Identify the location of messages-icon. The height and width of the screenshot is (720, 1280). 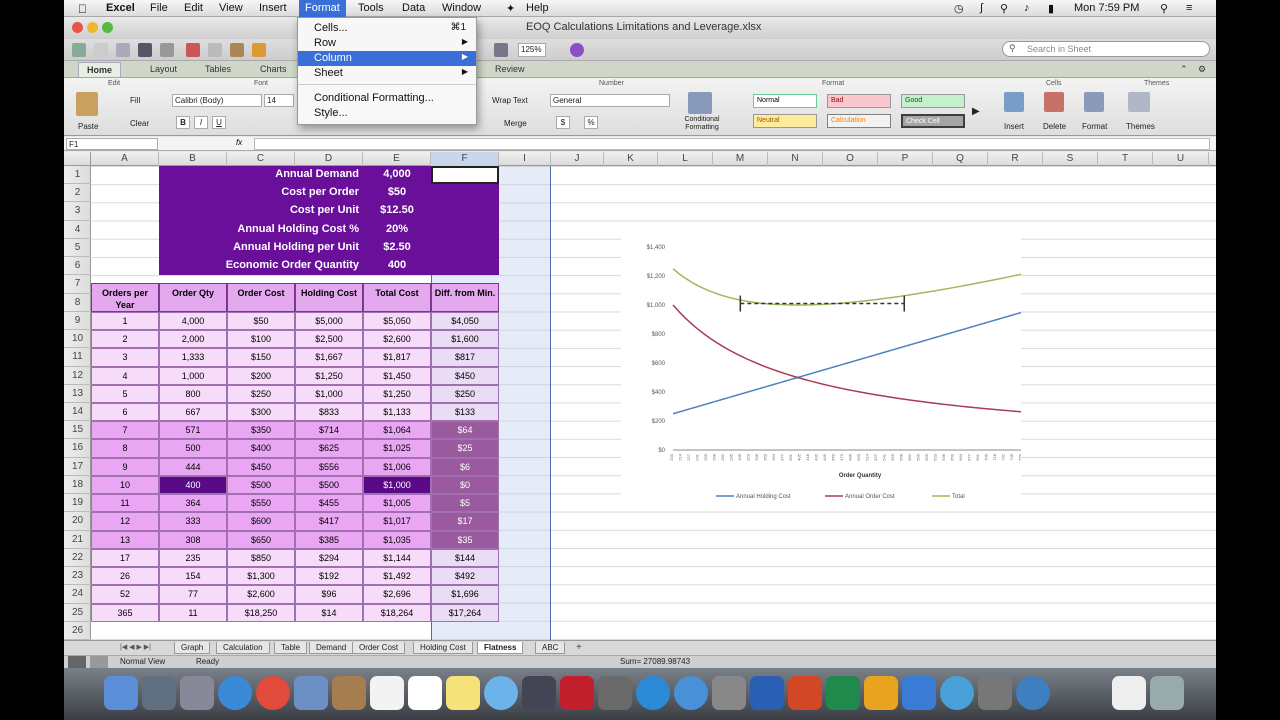
(501, 693).